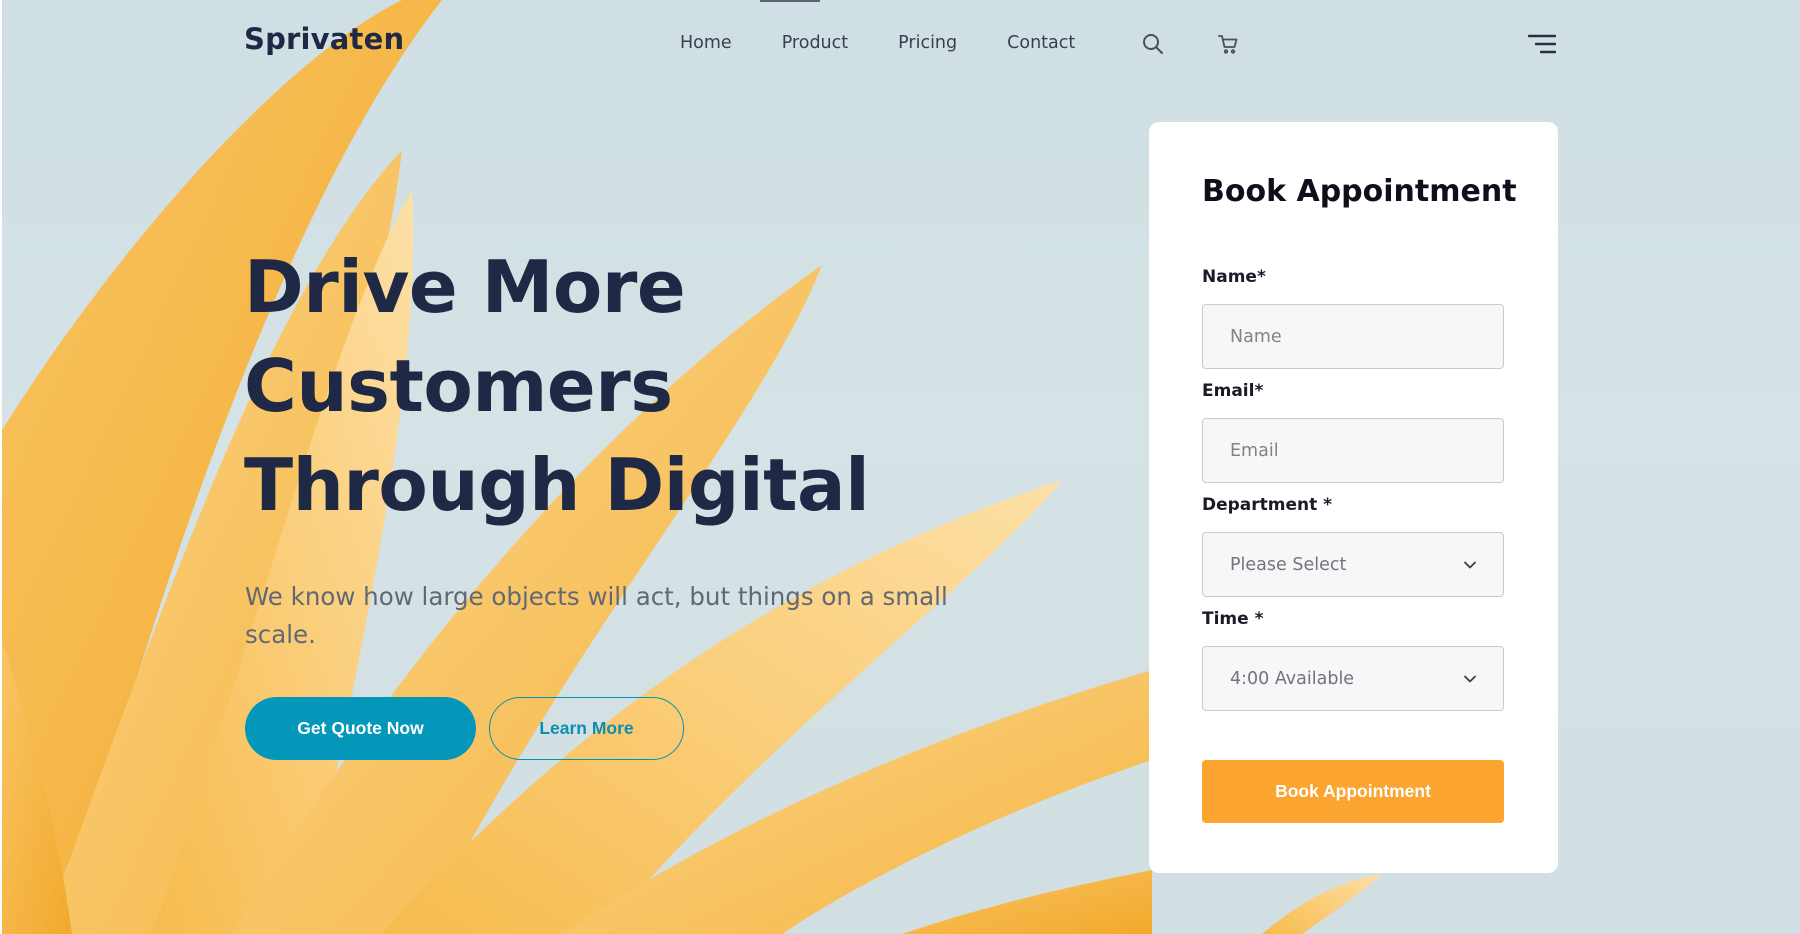 This screenshot has width=1800, height=934. I want to click on hero-headline: Drive More Customers Through Digital, so click(557, 386).